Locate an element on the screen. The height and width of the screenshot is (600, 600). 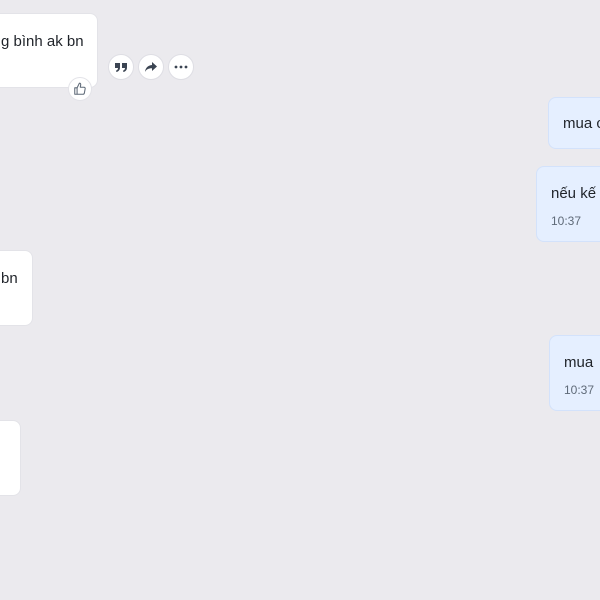
outgoing-message-bubble: mua c is located at coordinates (574, 123).